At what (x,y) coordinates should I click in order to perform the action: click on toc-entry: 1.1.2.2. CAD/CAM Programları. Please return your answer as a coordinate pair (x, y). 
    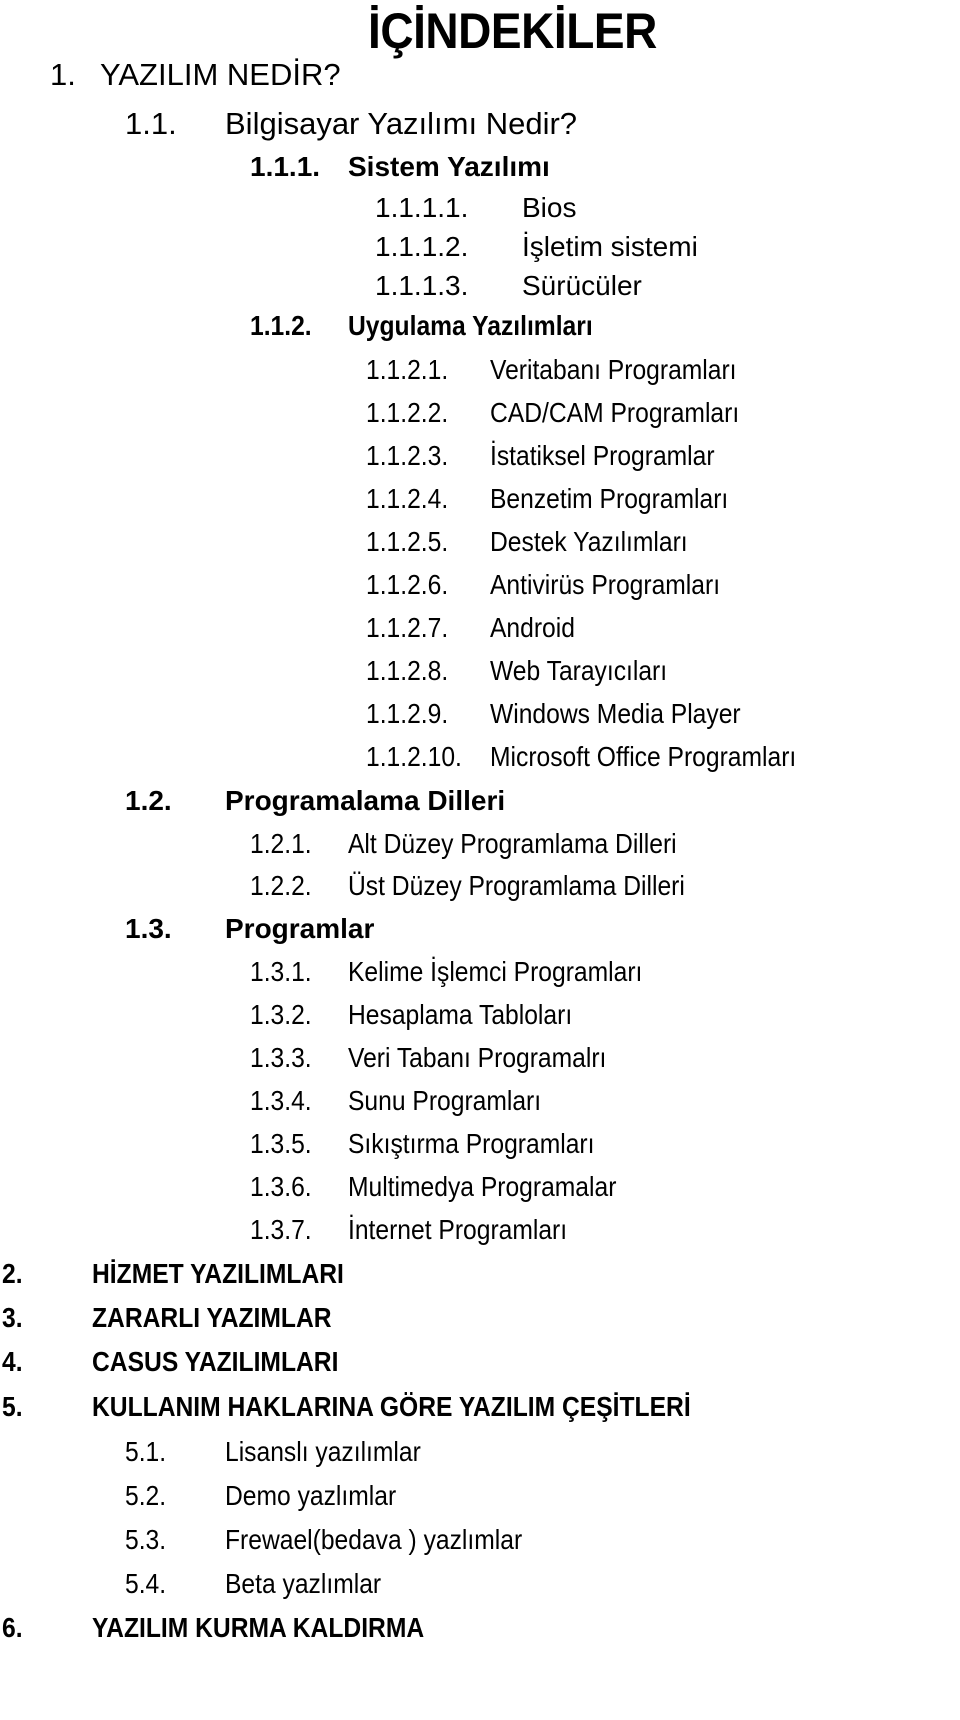
    Looking at the image, I should click on (480, 413).